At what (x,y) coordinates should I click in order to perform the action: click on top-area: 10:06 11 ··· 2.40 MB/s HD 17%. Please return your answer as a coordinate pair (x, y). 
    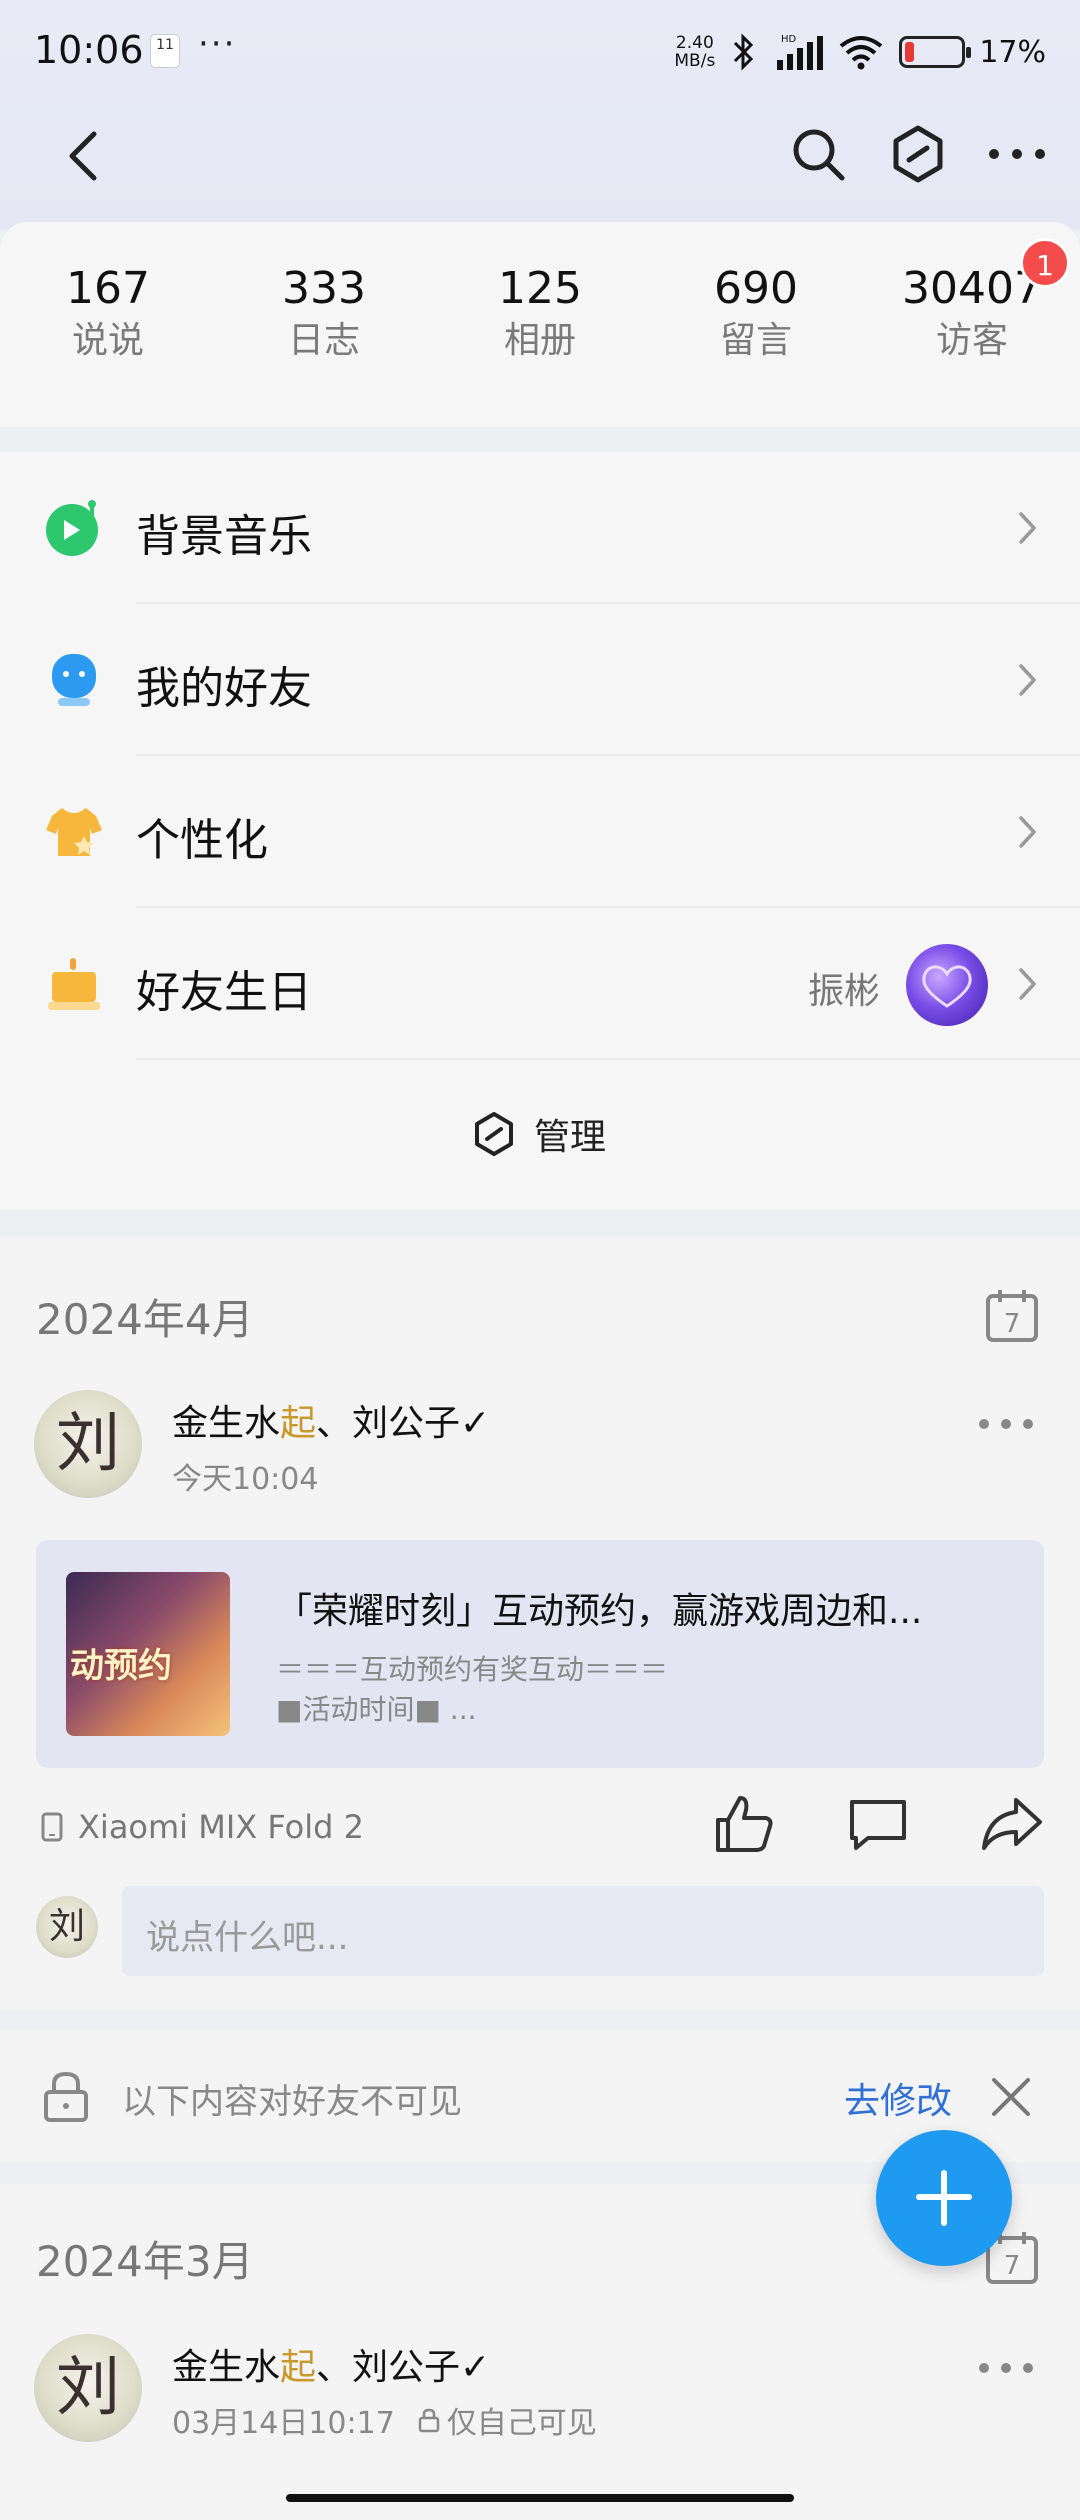
    Looking at the image, I should click on (540, 115).